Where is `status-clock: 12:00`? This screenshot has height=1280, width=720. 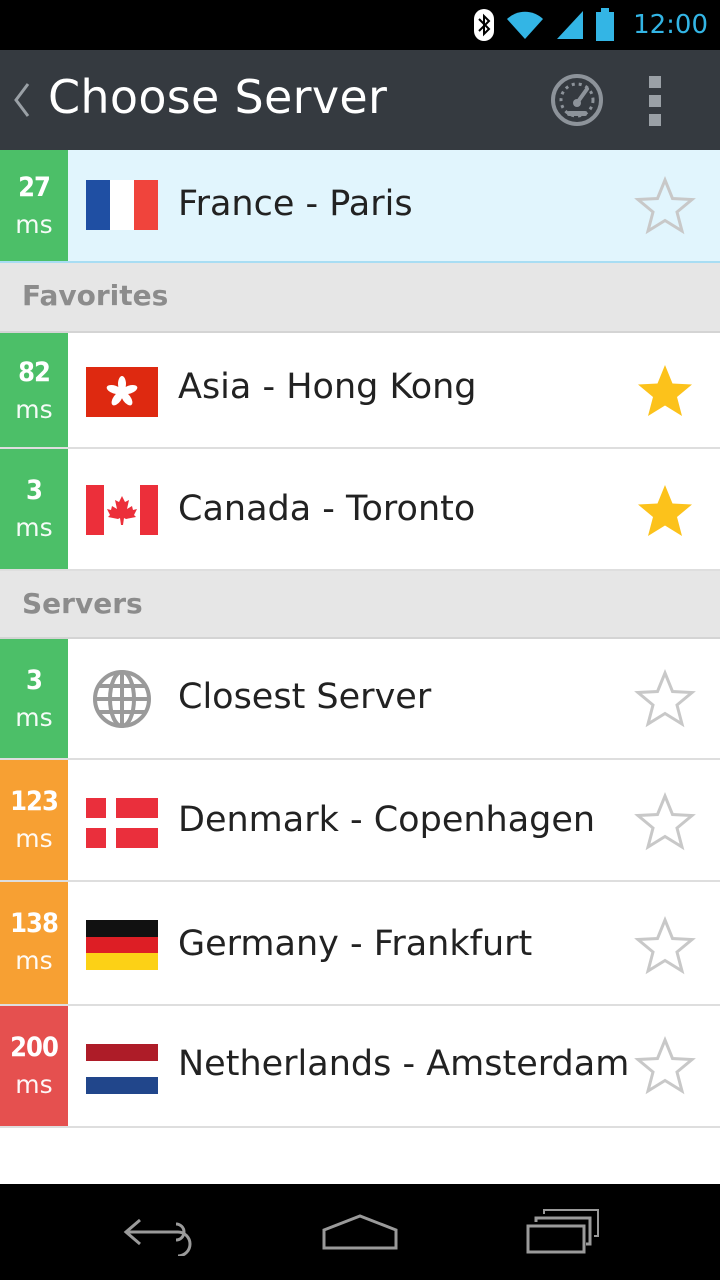 status-clock: 12:00 is located at coordinates (670, 25).